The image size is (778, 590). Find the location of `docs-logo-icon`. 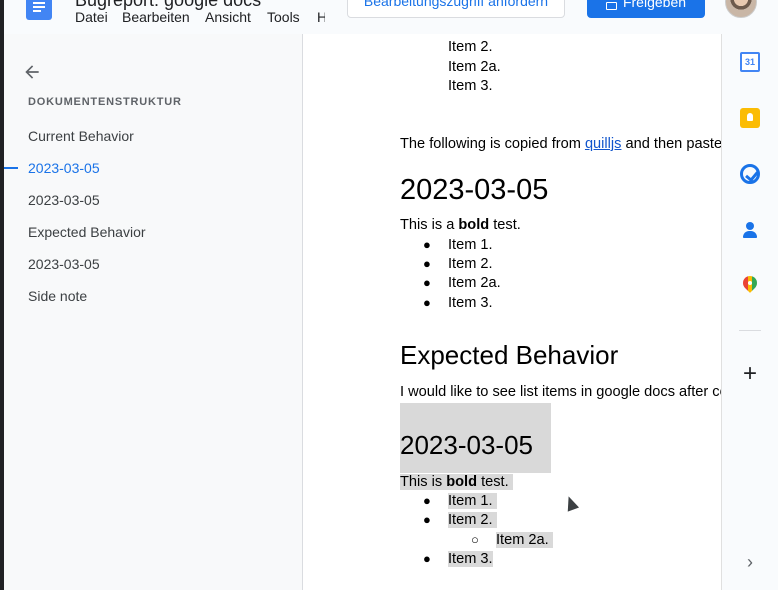

docs-logo-icon is located at coordinates (39, 10).